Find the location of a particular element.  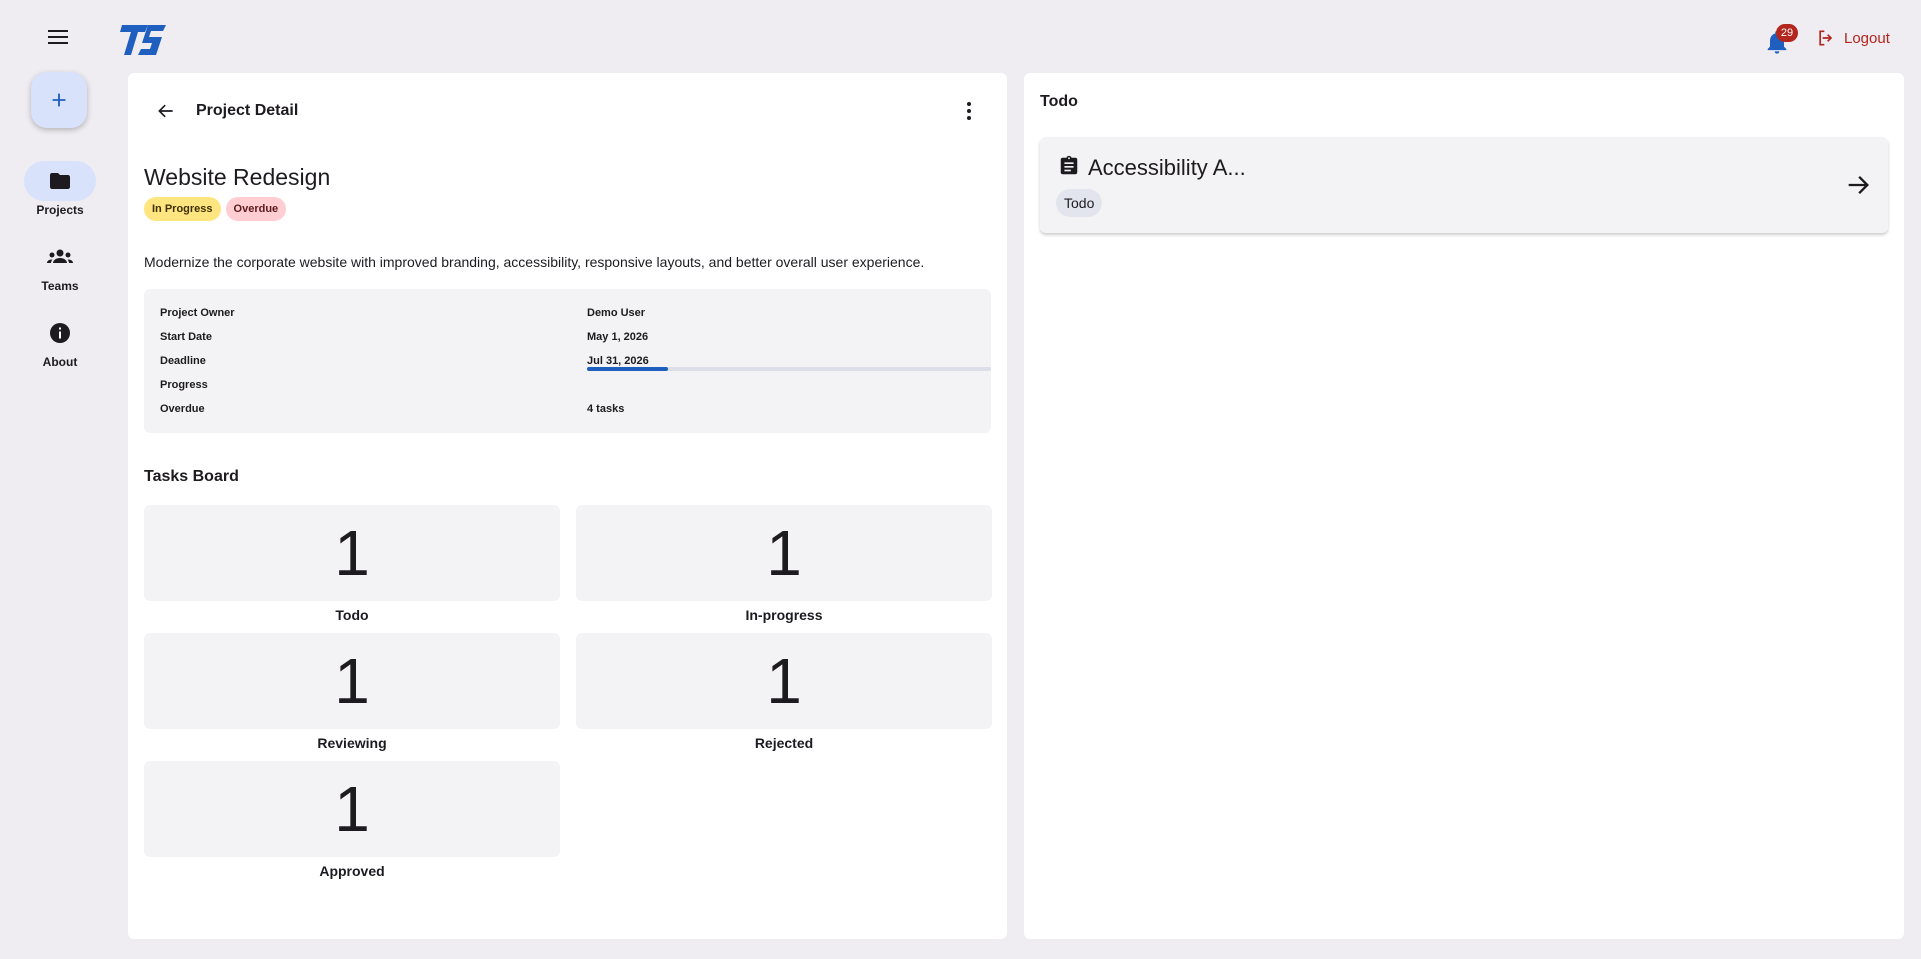

tasks-board-title: Tasks Board is located at coordinates (191, 476).